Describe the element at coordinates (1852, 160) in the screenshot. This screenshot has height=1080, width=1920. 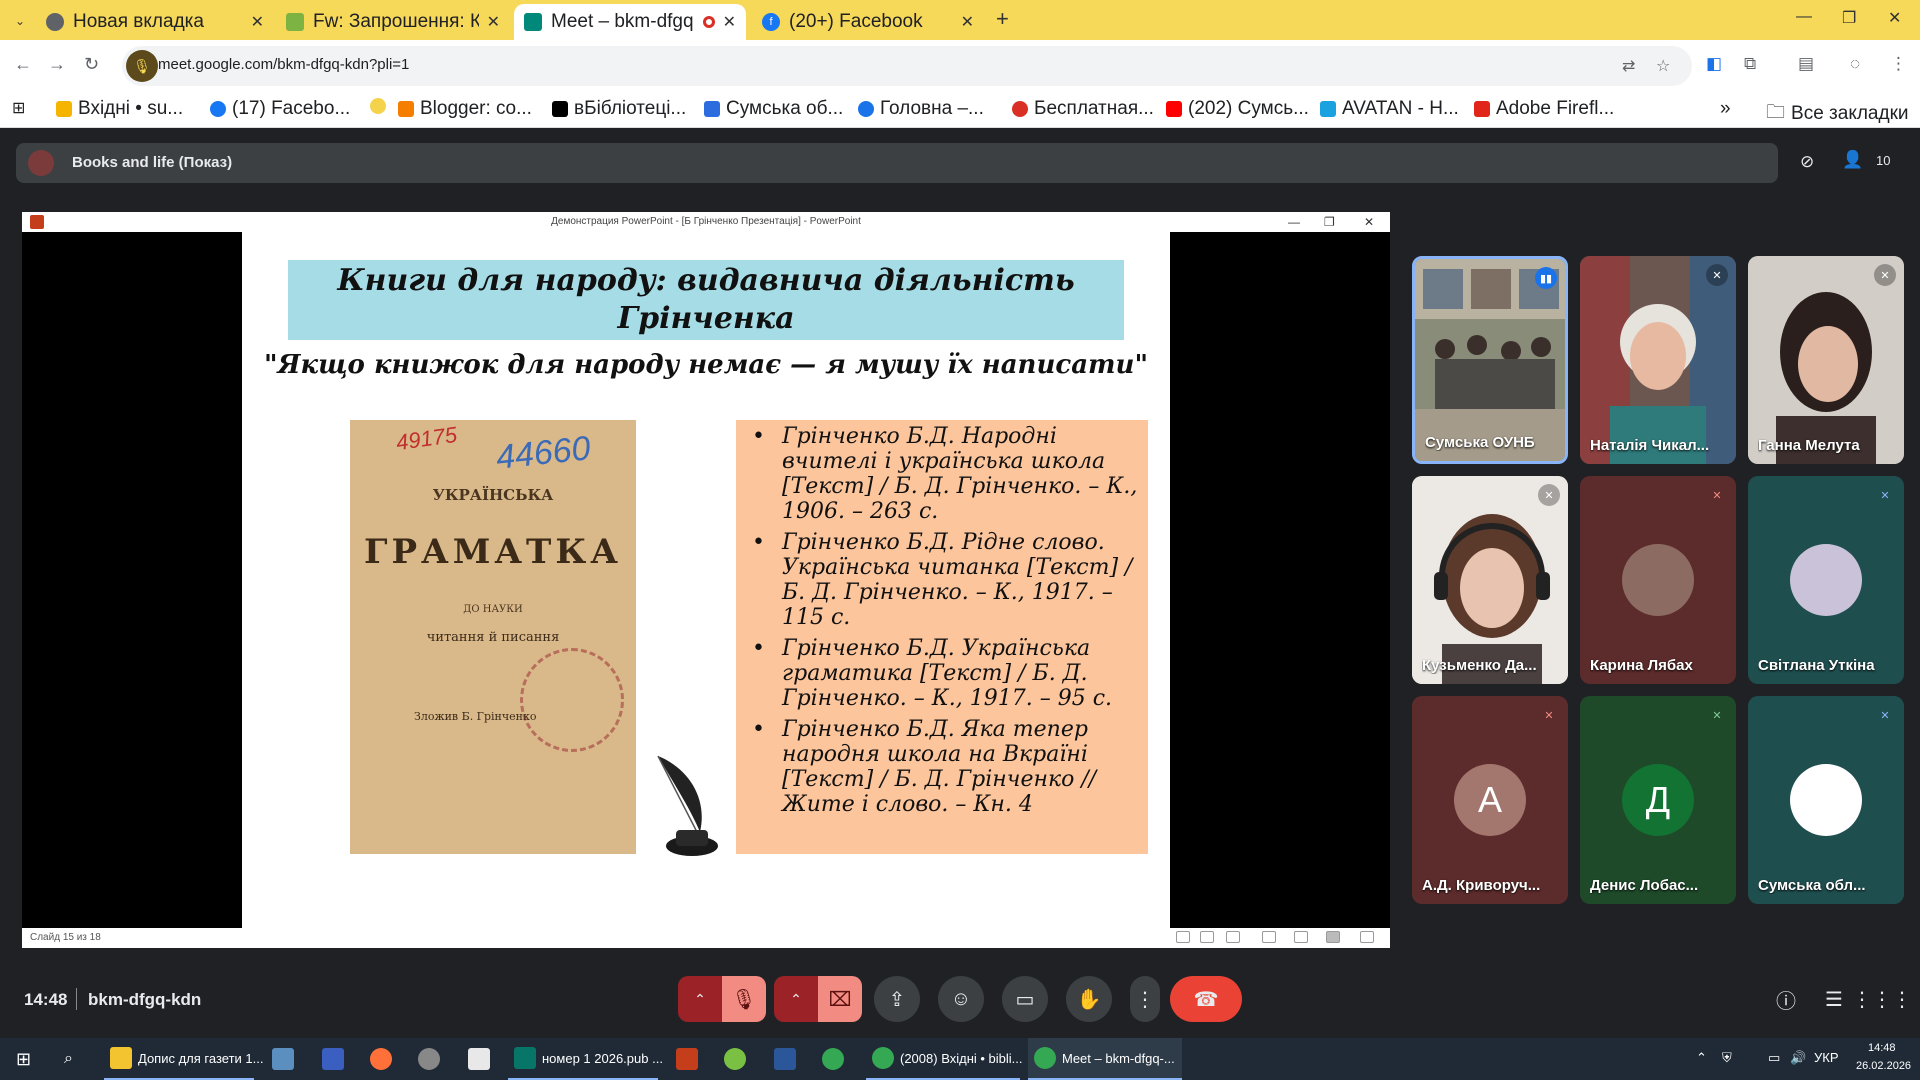
I see `people-icon: 👤` at that location.